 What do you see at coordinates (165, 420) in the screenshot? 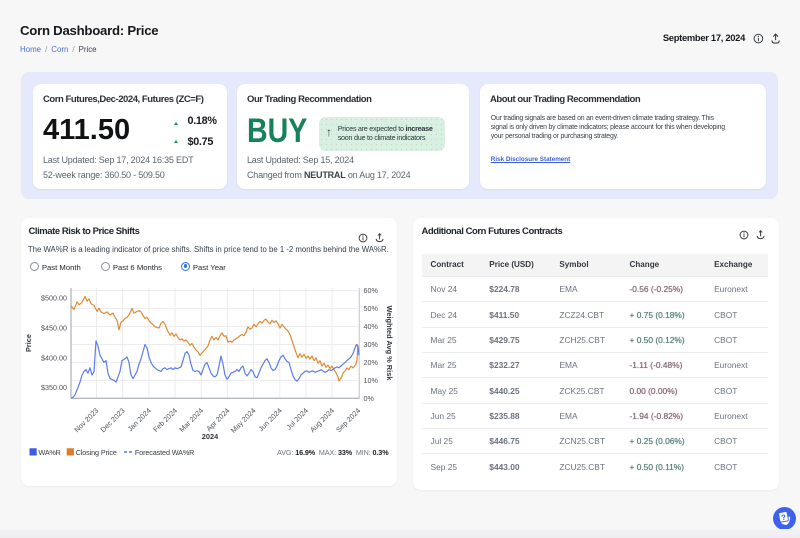
I see `svg-text: Feb 2024` at bounding box center [165, 420].